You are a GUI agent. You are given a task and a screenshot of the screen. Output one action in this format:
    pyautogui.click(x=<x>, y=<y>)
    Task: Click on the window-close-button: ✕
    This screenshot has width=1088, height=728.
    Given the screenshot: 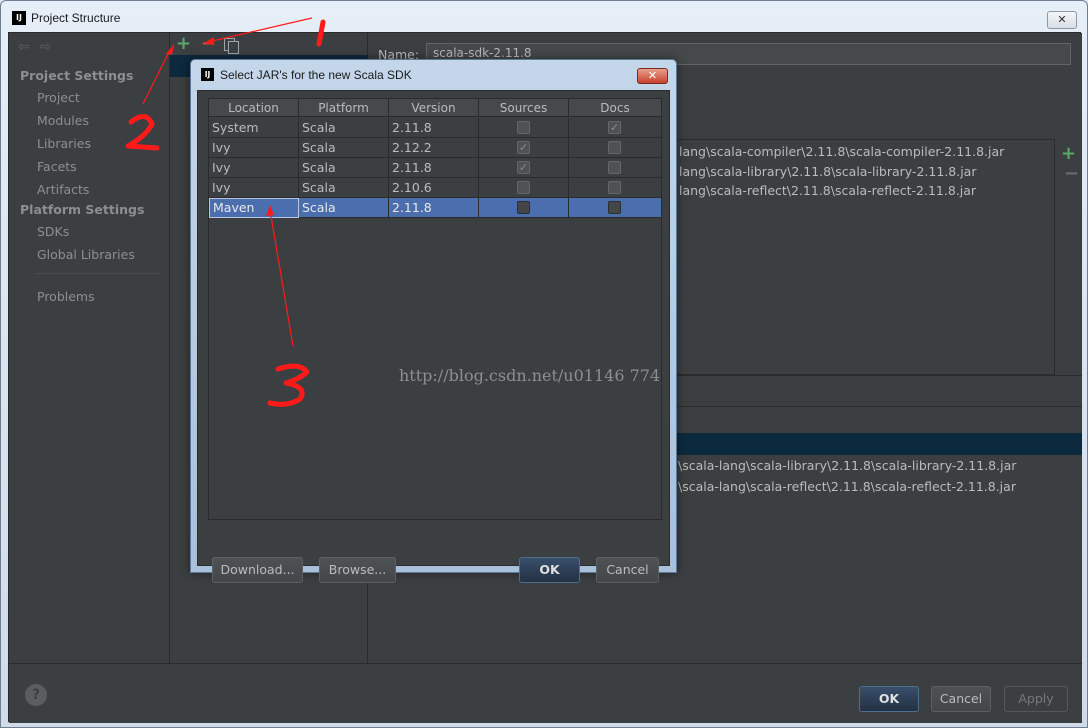 What is the action you would take?
    pyautogui.click(x=1062, y=20)
    